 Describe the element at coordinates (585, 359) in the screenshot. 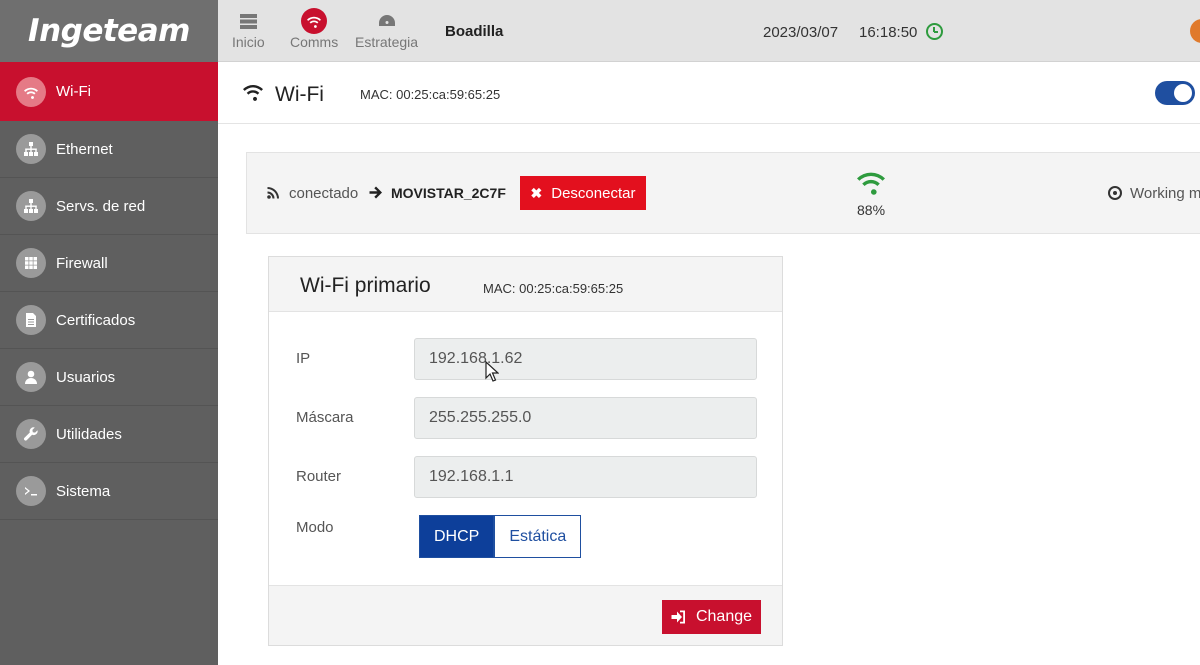

I see `ip-input` at that location.